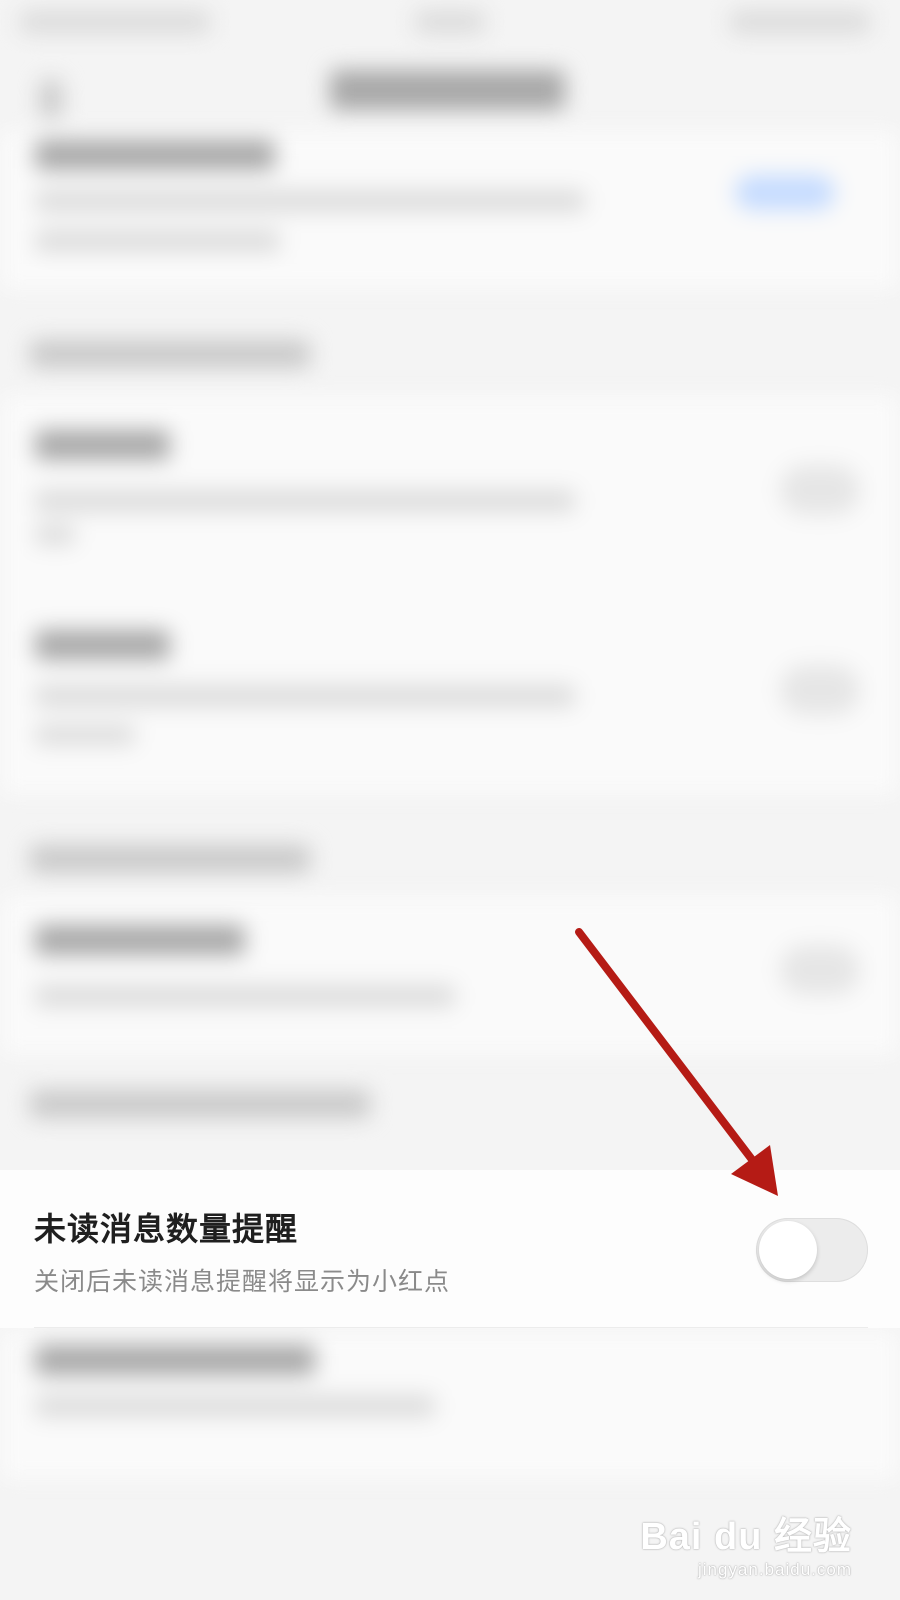 The image size is (900, 1600). Describe the element at coordinates (451, 1327) in the screenshot. I see `row-divider` at that location.